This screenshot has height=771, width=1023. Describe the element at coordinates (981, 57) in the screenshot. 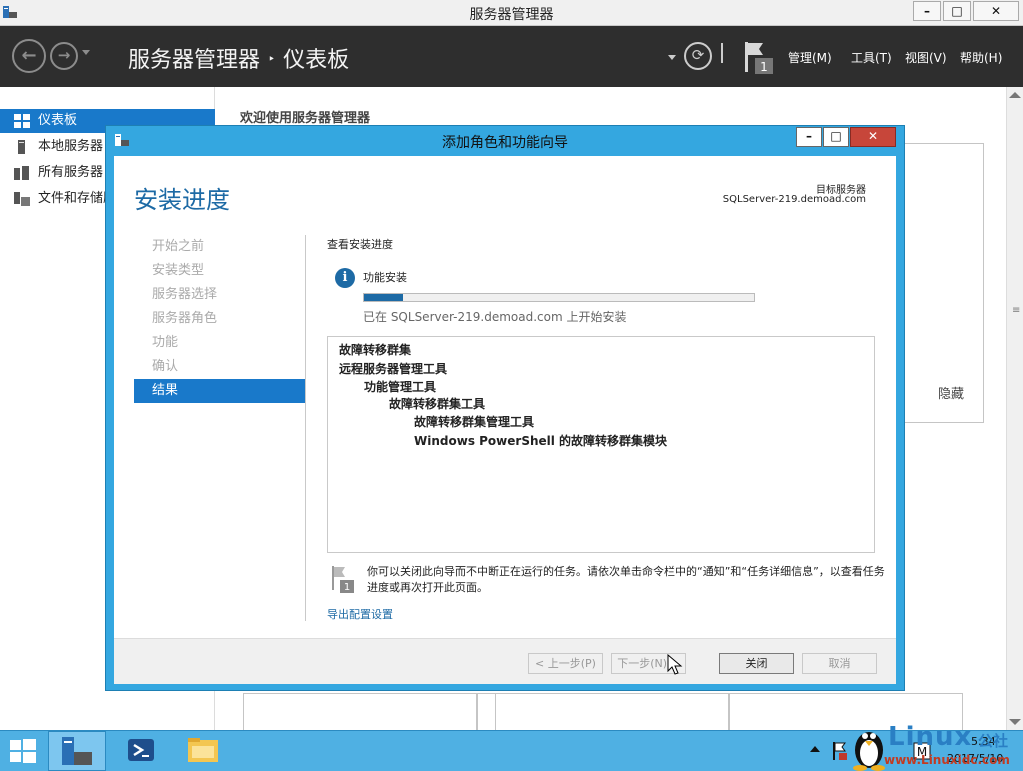

I see `menu-help: 帮助(H)` at that location.